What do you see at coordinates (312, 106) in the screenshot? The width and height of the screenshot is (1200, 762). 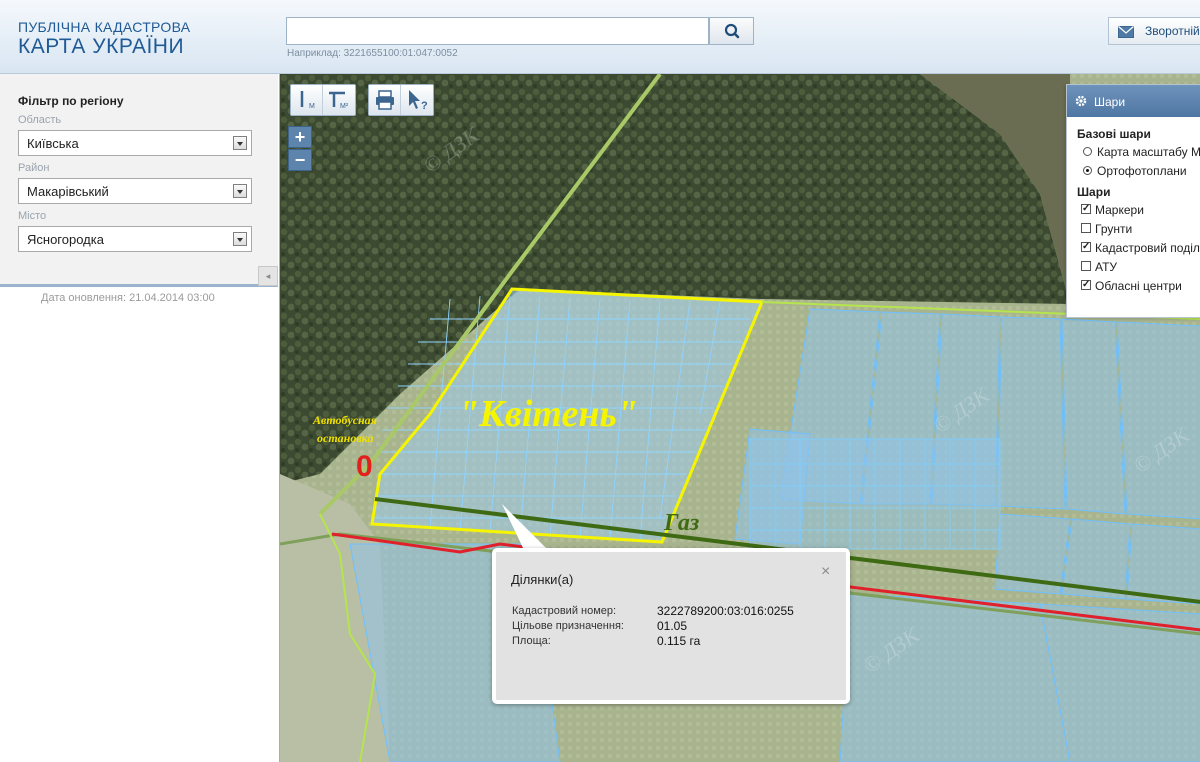 I see `svg-text: M` at bounding box center [312, 106].